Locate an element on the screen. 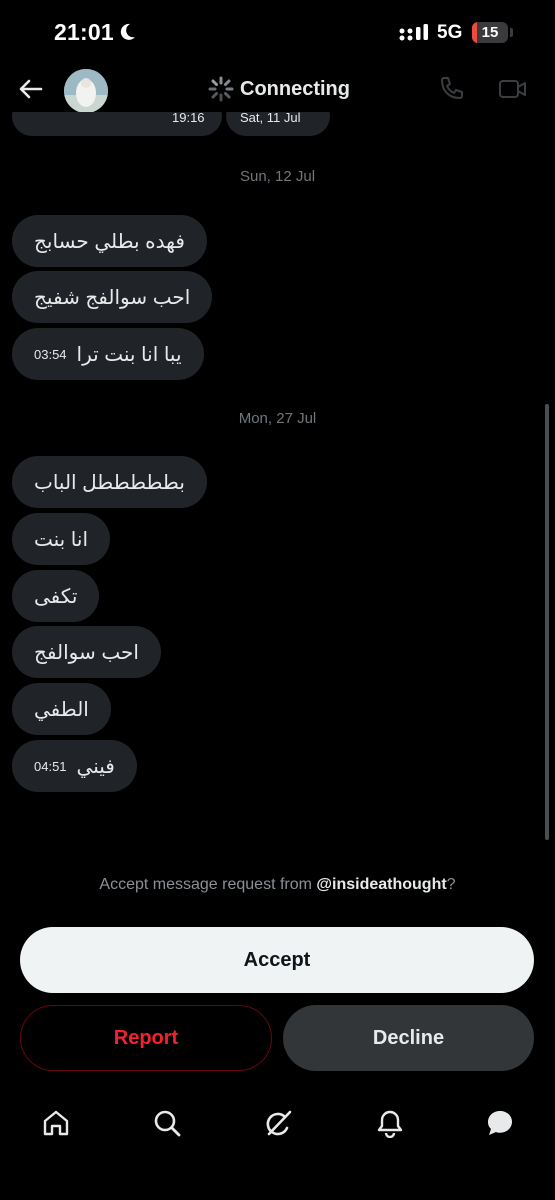 Image resolution: width=555 pixels, height=1200 pixels. report-button: Report is located at coordinates (146, 1038).